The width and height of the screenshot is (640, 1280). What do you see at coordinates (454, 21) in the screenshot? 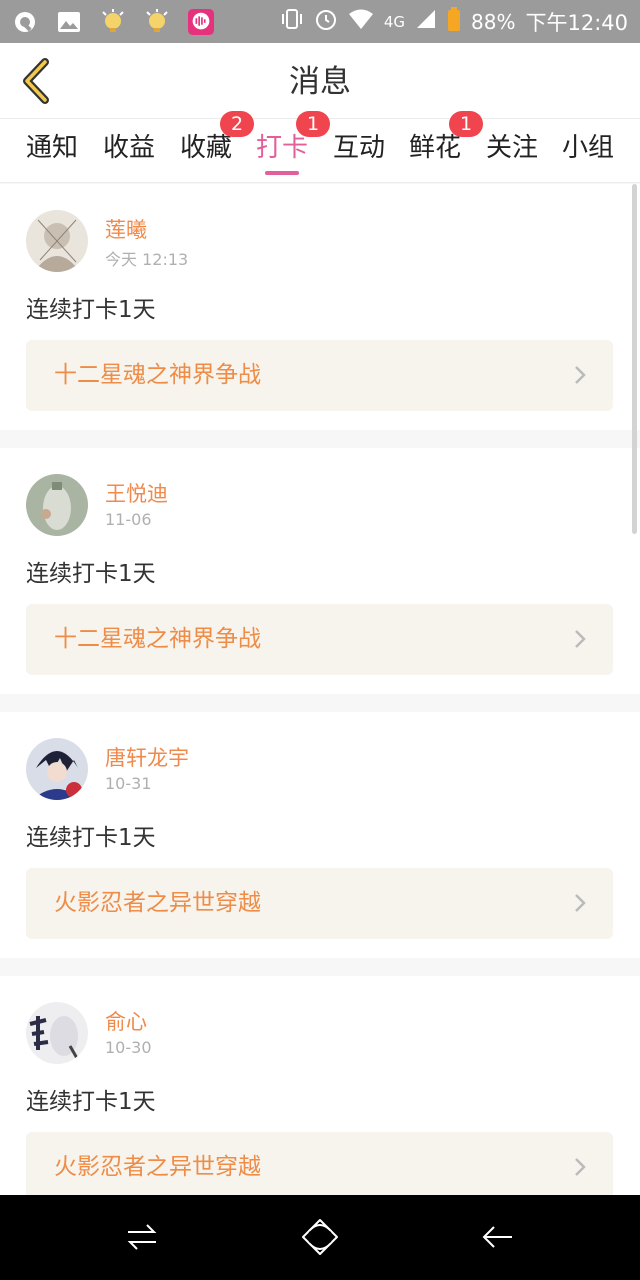
I see `battery-icon` at bounding box center [454, 21].